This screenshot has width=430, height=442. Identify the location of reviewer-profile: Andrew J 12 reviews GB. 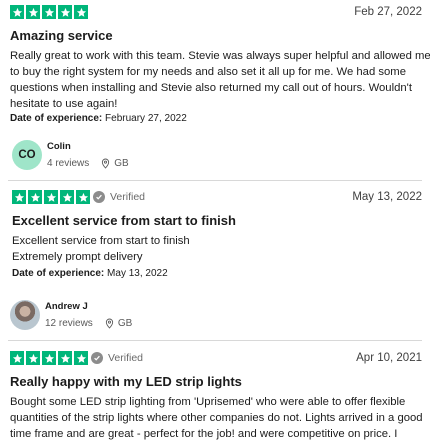
(71, 315).